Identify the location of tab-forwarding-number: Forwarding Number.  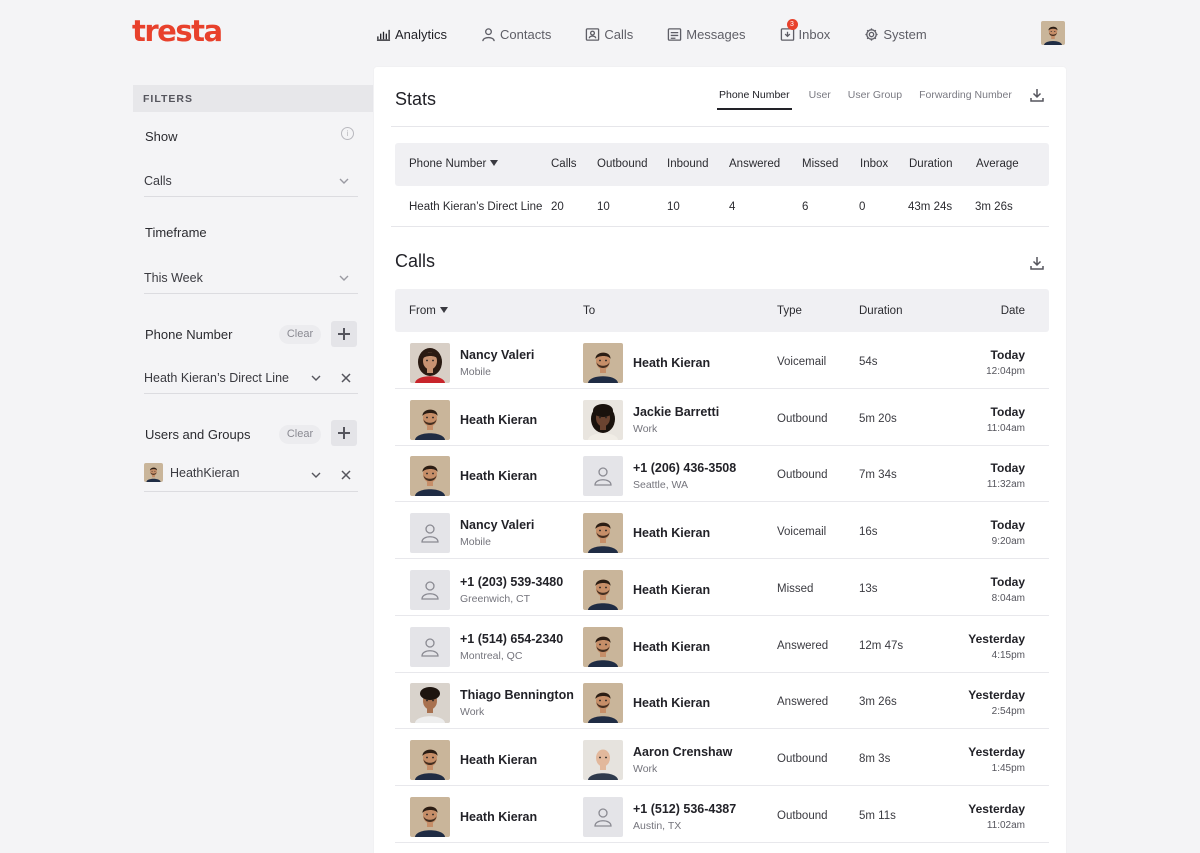
(965, 99).